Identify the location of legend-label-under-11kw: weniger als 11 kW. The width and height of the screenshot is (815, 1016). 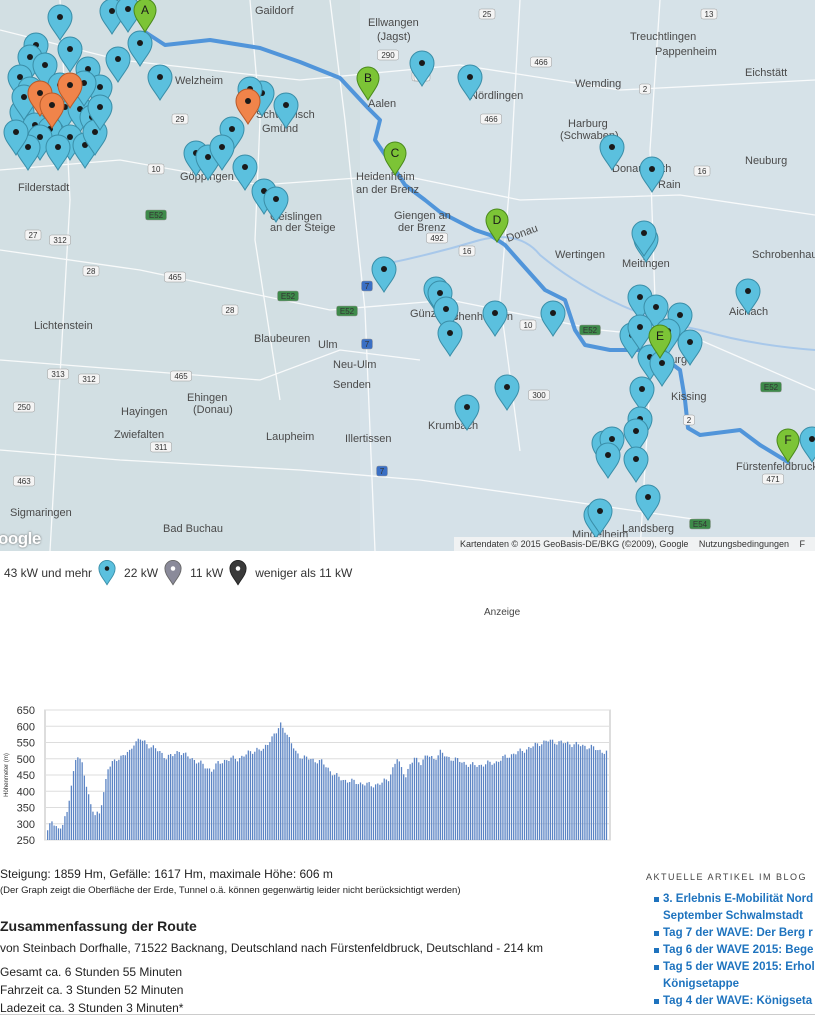
(304, 573).